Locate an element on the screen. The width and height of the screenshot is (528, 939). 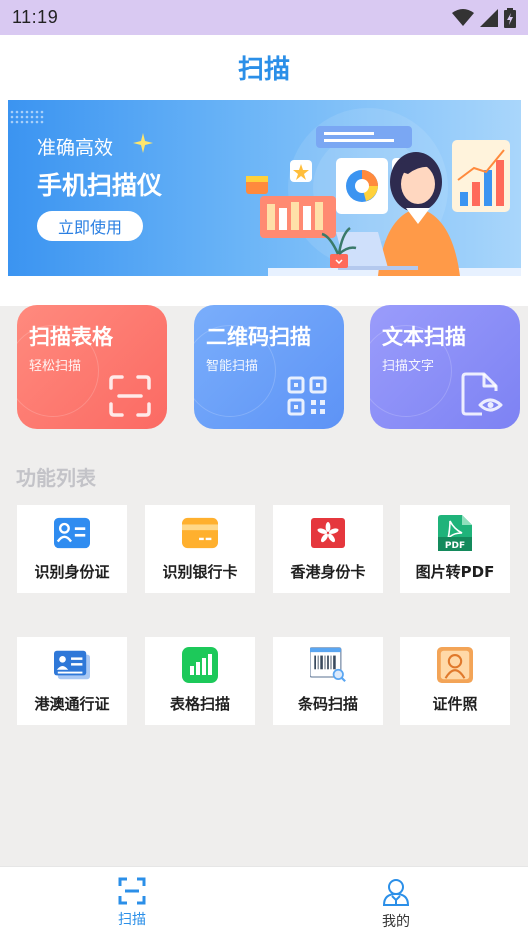
id-photo-icon is located at coordinates (455, 665).